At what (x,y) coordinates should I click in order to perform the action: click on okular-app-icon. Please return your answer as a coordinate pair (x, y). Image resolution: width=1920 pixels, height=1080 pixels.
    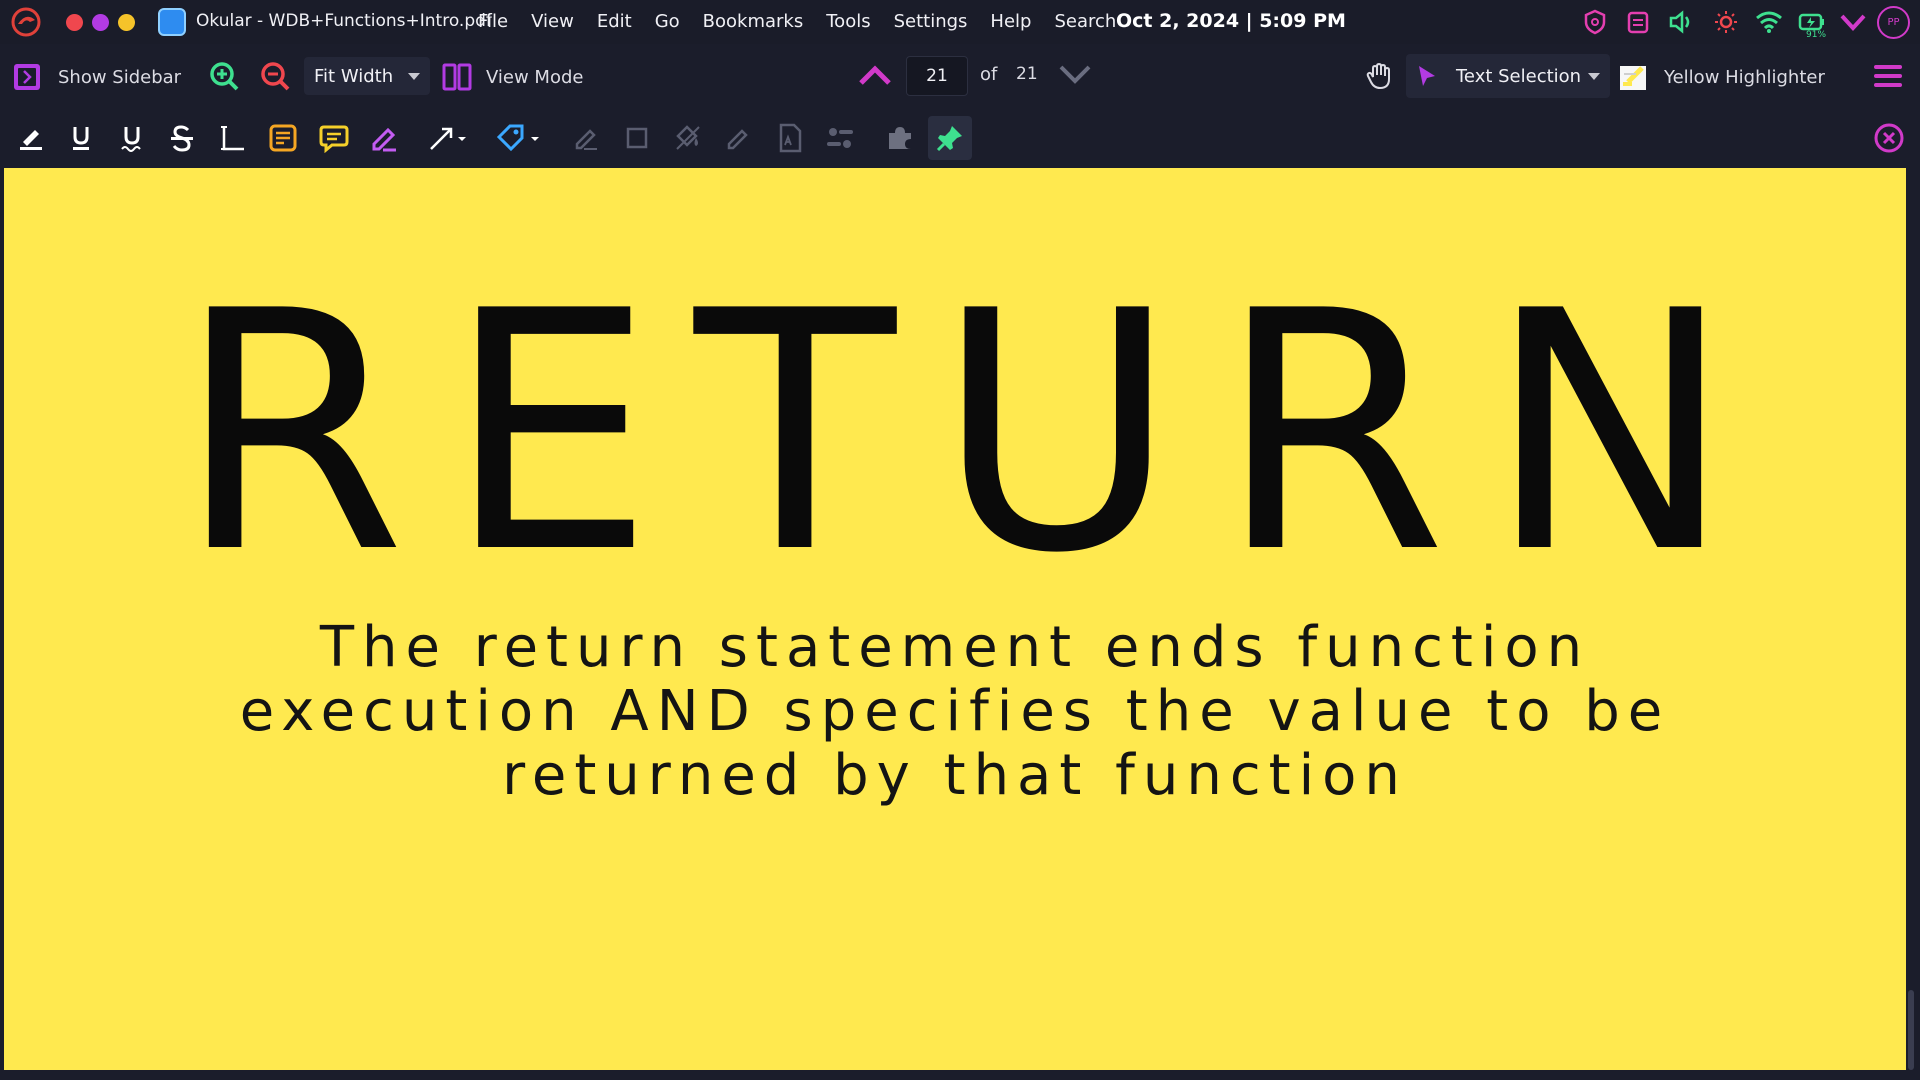
    Looking at the image, I should click on (172, 22).